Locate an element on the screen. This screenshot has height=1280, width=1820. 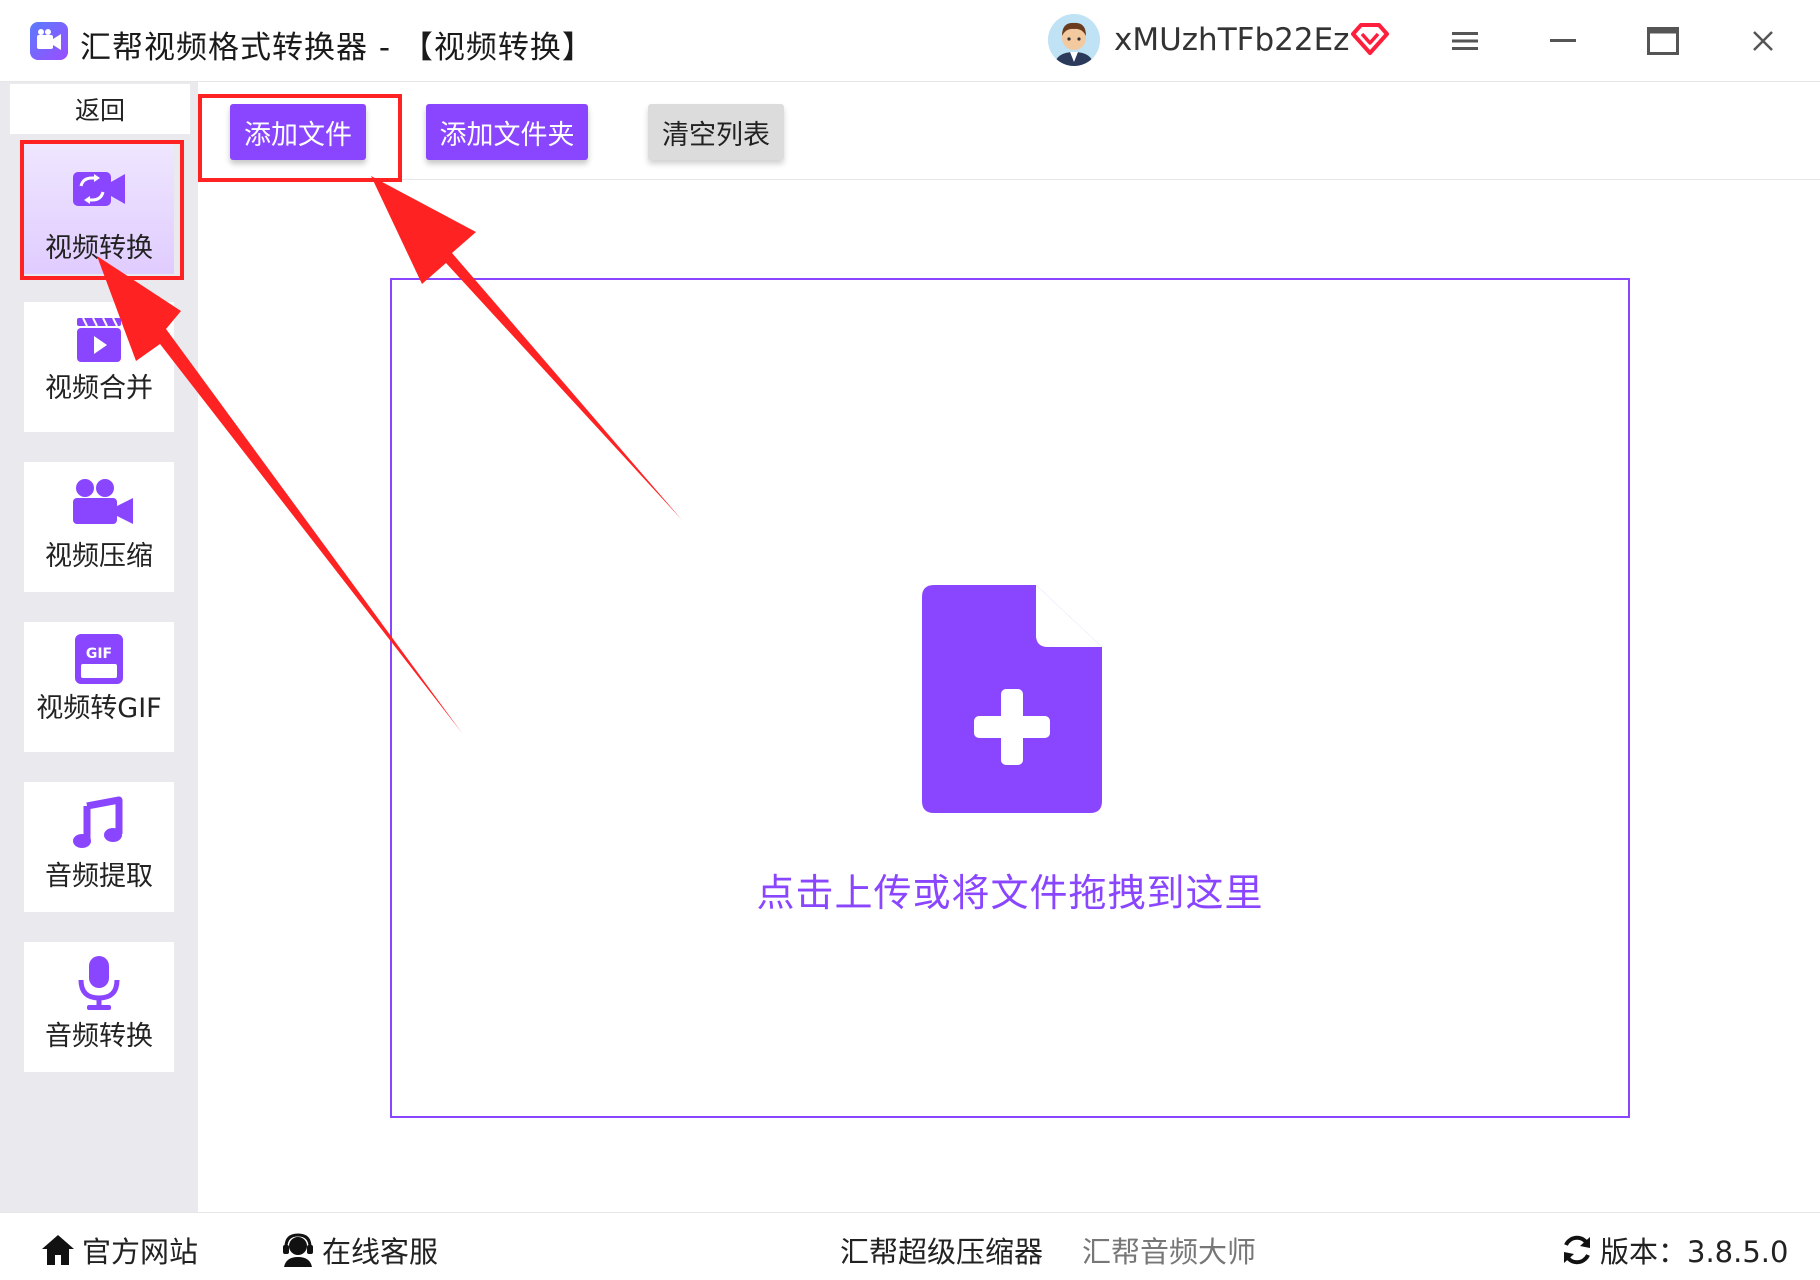
sidebar-item-audio-convert: 音频转换 is located at coordinates (99, 1007).